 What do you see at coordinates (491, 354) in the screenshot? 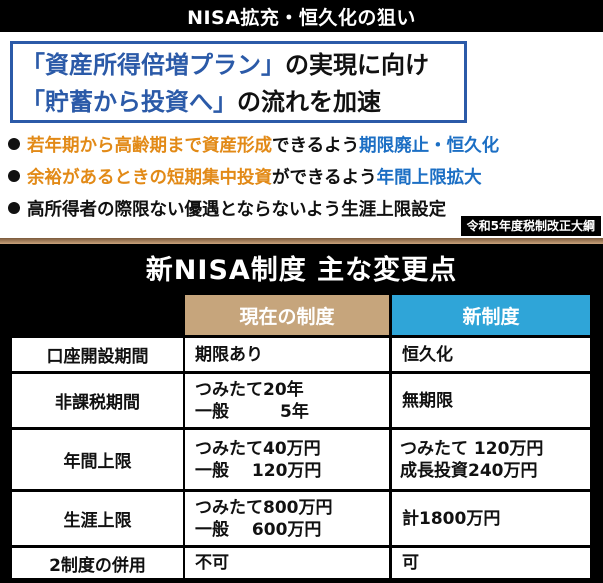
I see `new-account-period: 恒久化` at bounding box center [491, 354].